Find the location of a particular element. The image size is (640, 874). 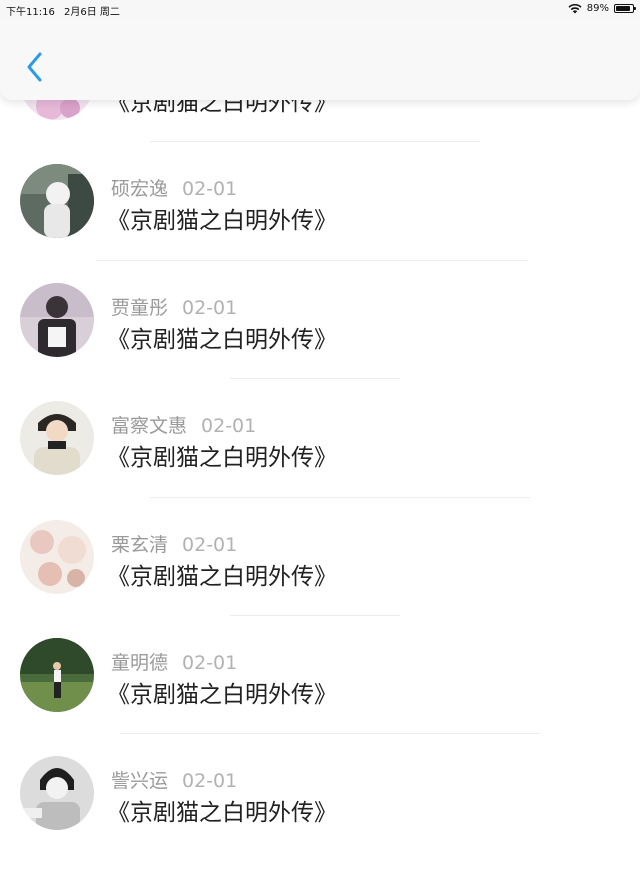

user-name: 硕宏逸 is located at coordinates (140, 189).